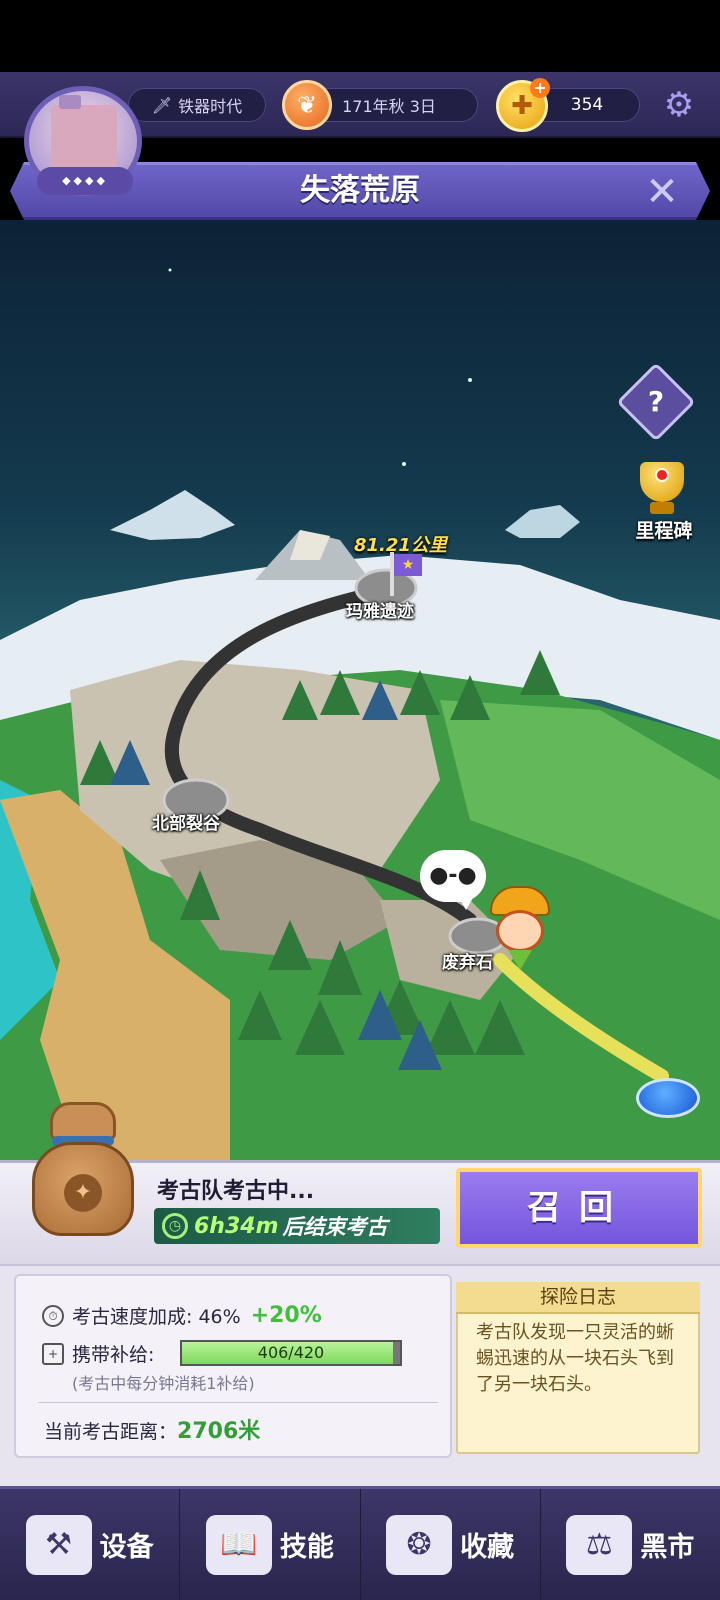  Describe the element at coordinates (540, 88) in the screenshot. I see `add-coins-button: +` at that location.